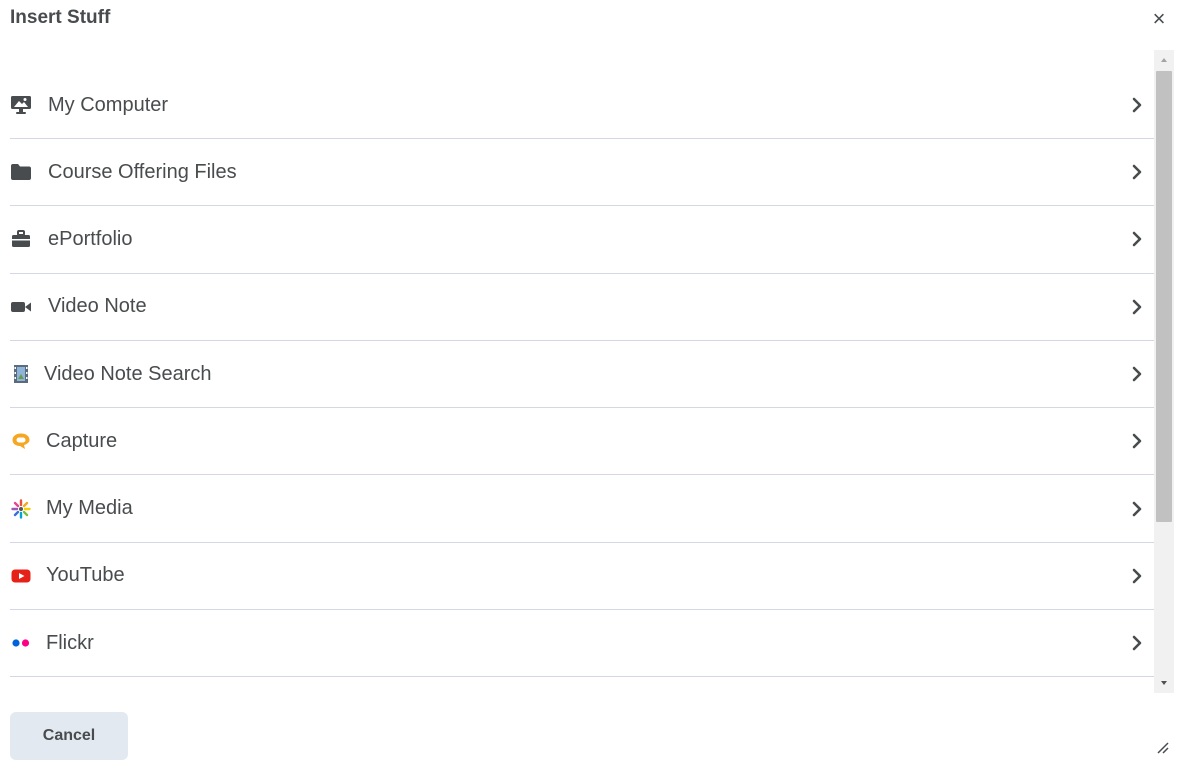  What do you see at coordinates (1164, 60) in the screenshot?
I see `scroll-up-arrow-icon` at bounding box center [1164, 60].